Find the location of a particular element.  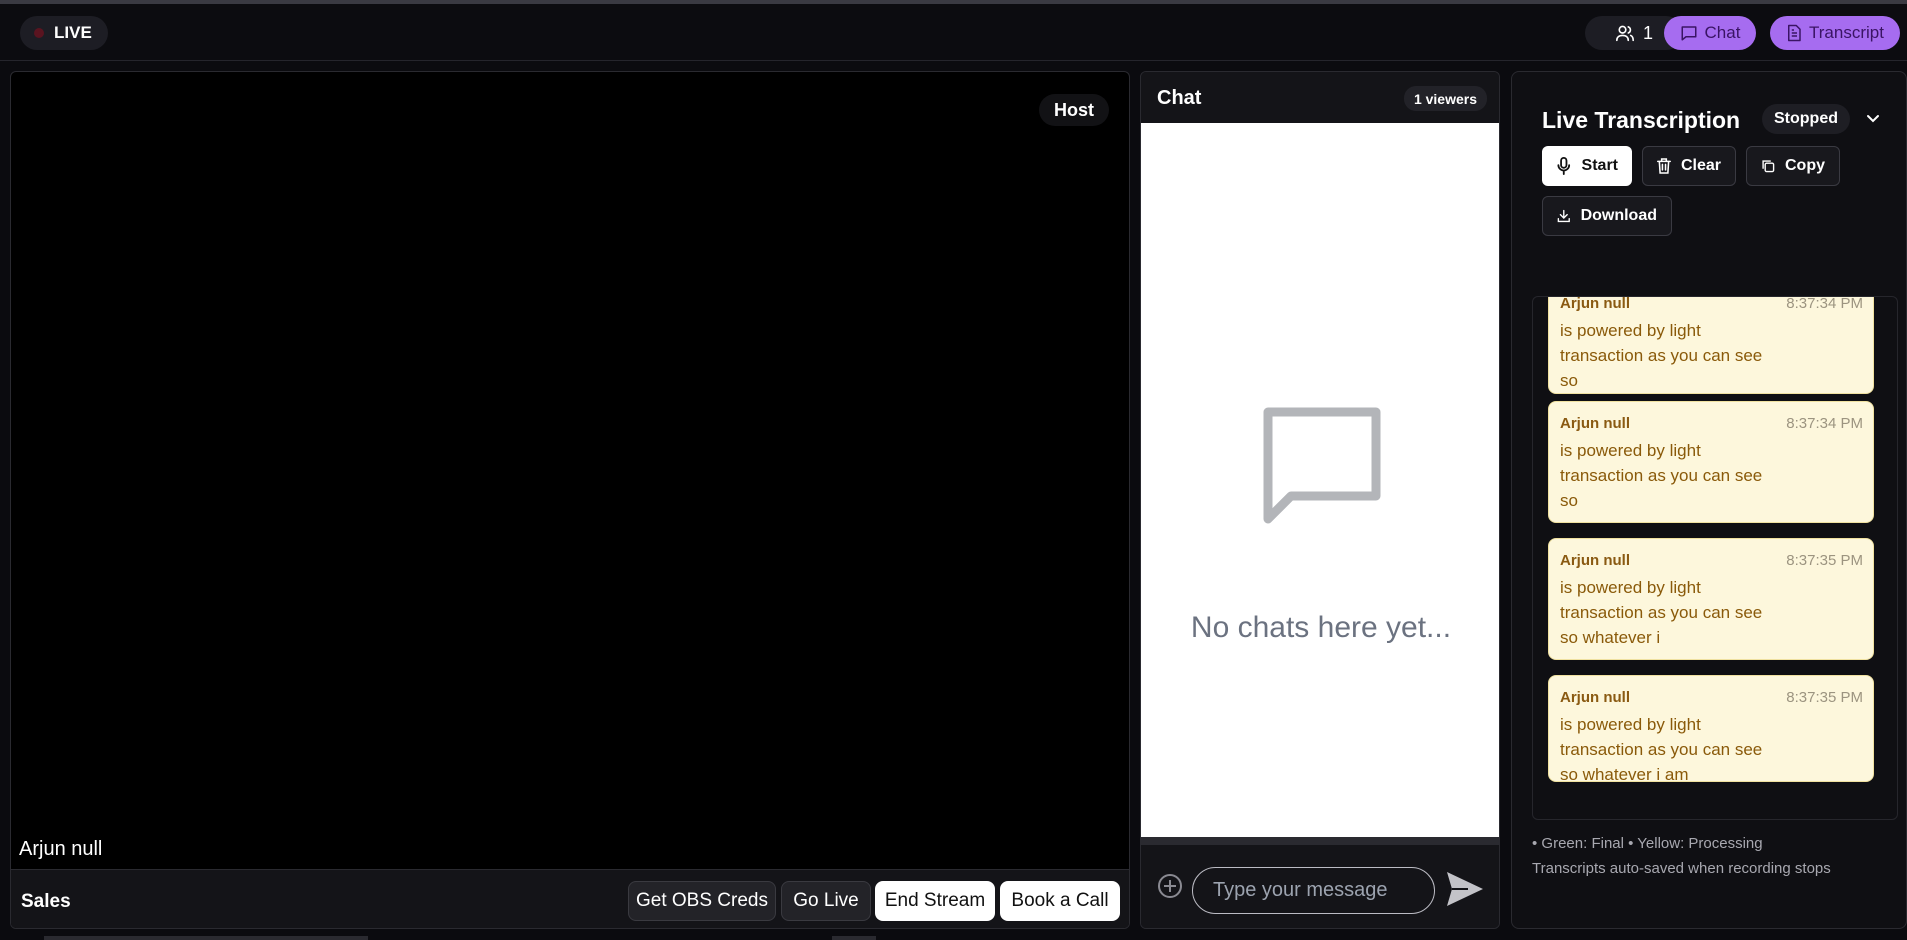

add-circle-icon is located at coordinates (1170, 886).